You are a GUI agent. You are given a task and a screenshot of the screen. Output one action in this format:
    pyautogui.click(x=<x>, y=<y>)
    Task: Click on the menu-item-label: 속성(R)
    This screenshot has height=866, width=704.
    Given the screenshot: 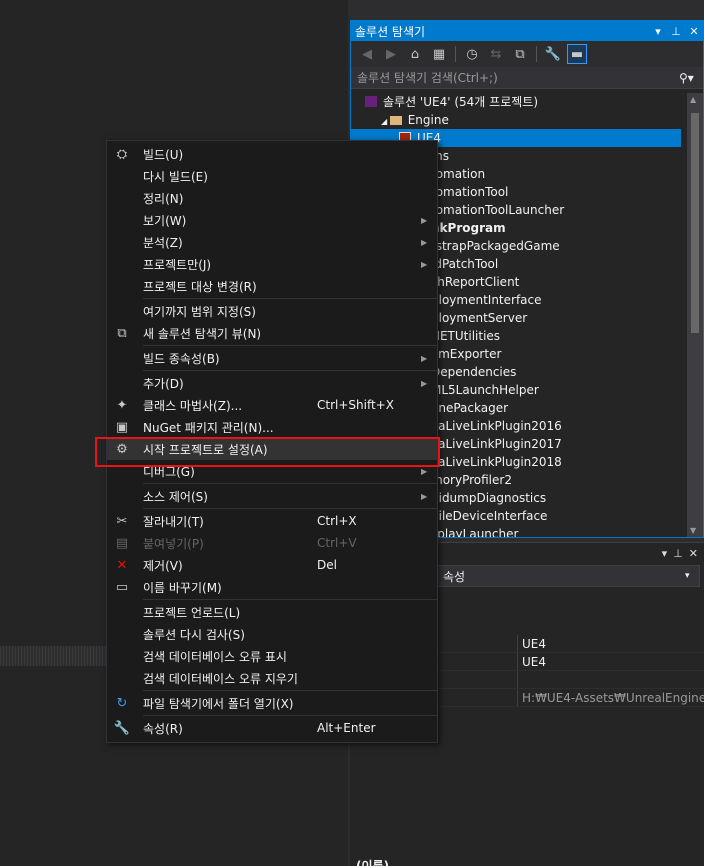 What is the action you would take?
    pyautogui.click(x=163, y=728)
    